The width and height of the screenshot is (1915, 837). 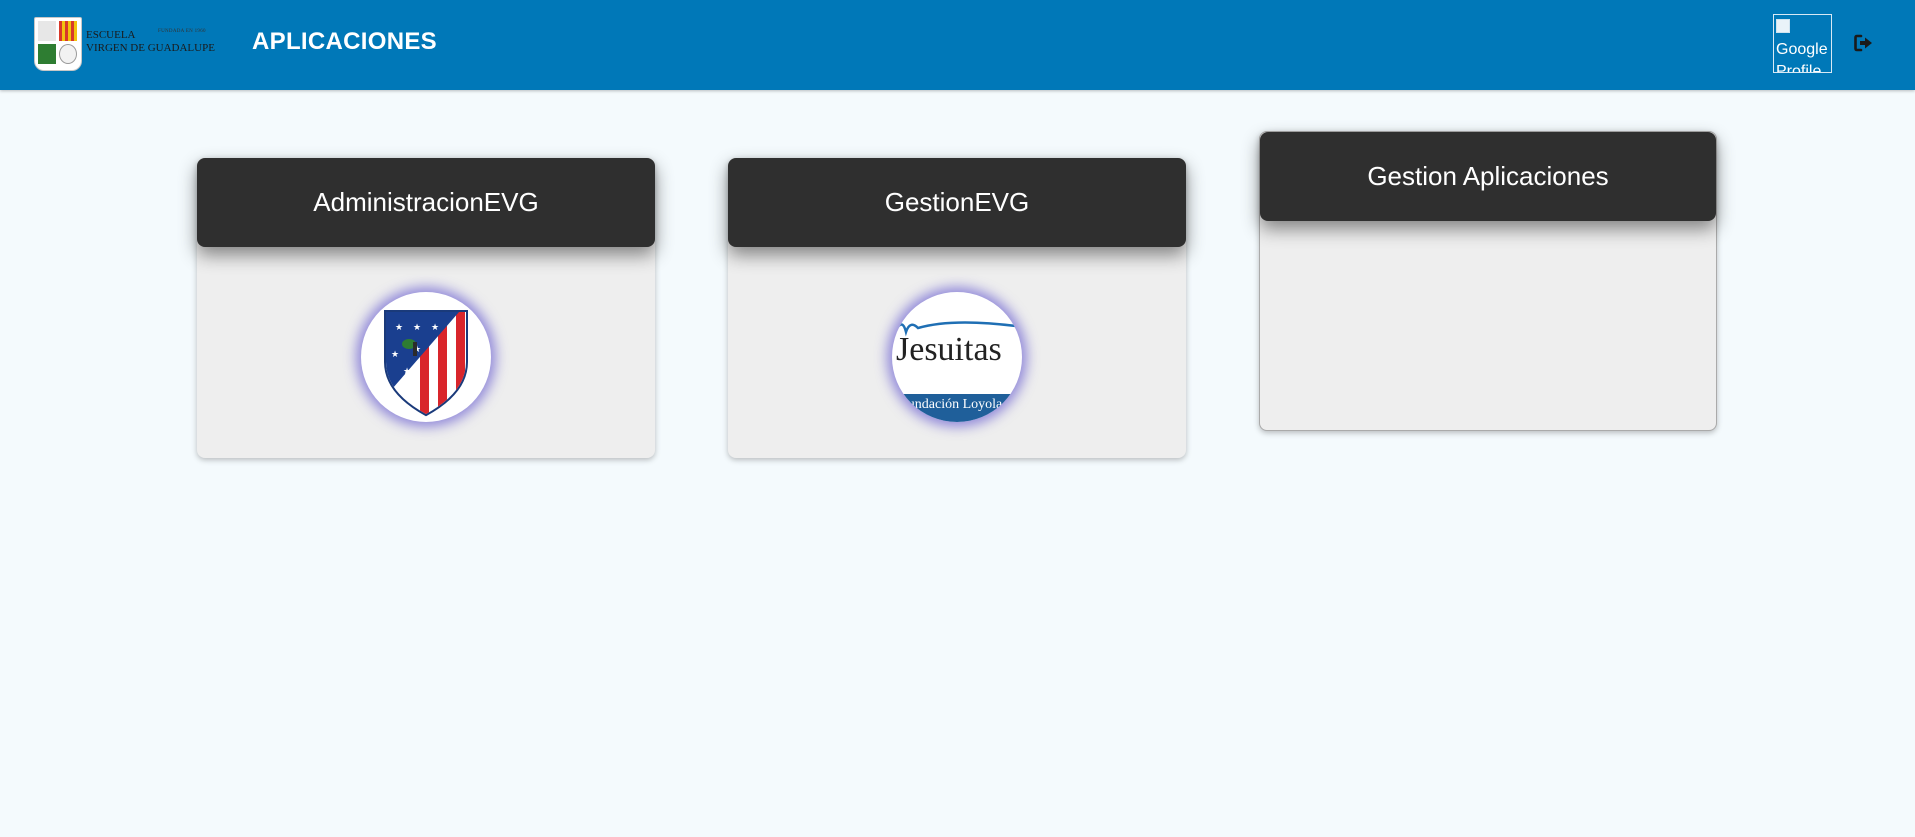 I want to click on app-card-gestion: GestionEVG Jesuitas Fundación Loyola, so click(x=957, y=308).